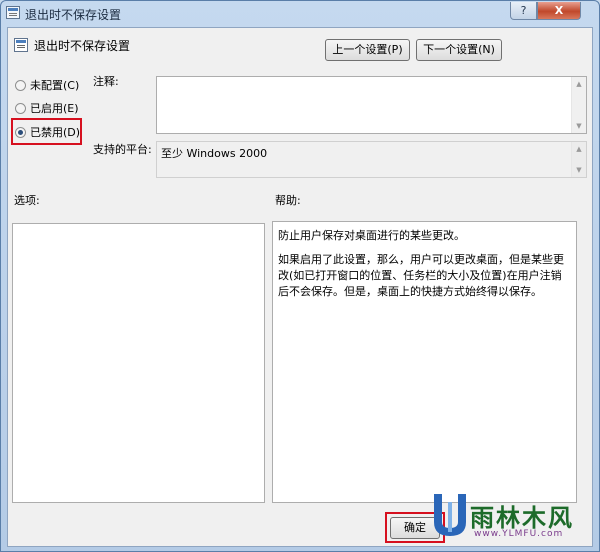 The height and width of the screenshot is (552, 600). What do you see at coordinates (46, 131) in the screenshot?
I see `highlight-disabled-option` at bounding box center [46, 131].